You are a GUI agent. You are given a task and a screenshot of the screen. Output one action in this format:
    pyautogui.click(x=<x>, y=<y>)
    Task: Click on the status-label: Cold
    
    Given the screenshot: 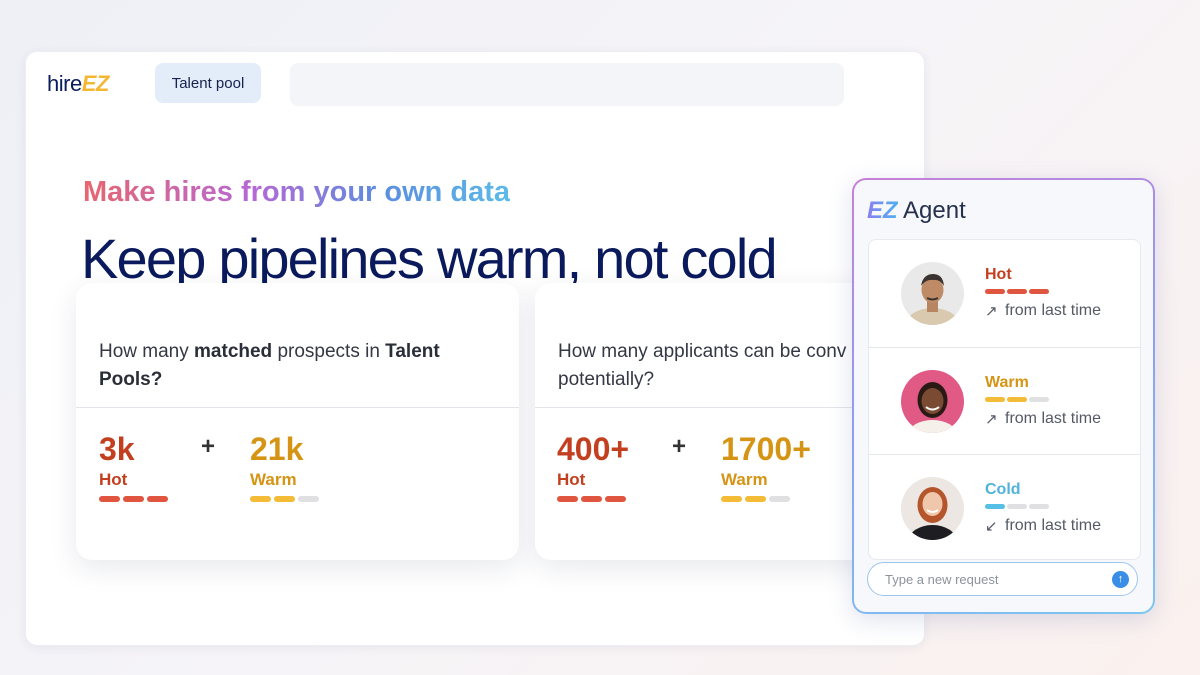 What is the action you would take?
    pyautogui.click(x=1003, y=489)
    